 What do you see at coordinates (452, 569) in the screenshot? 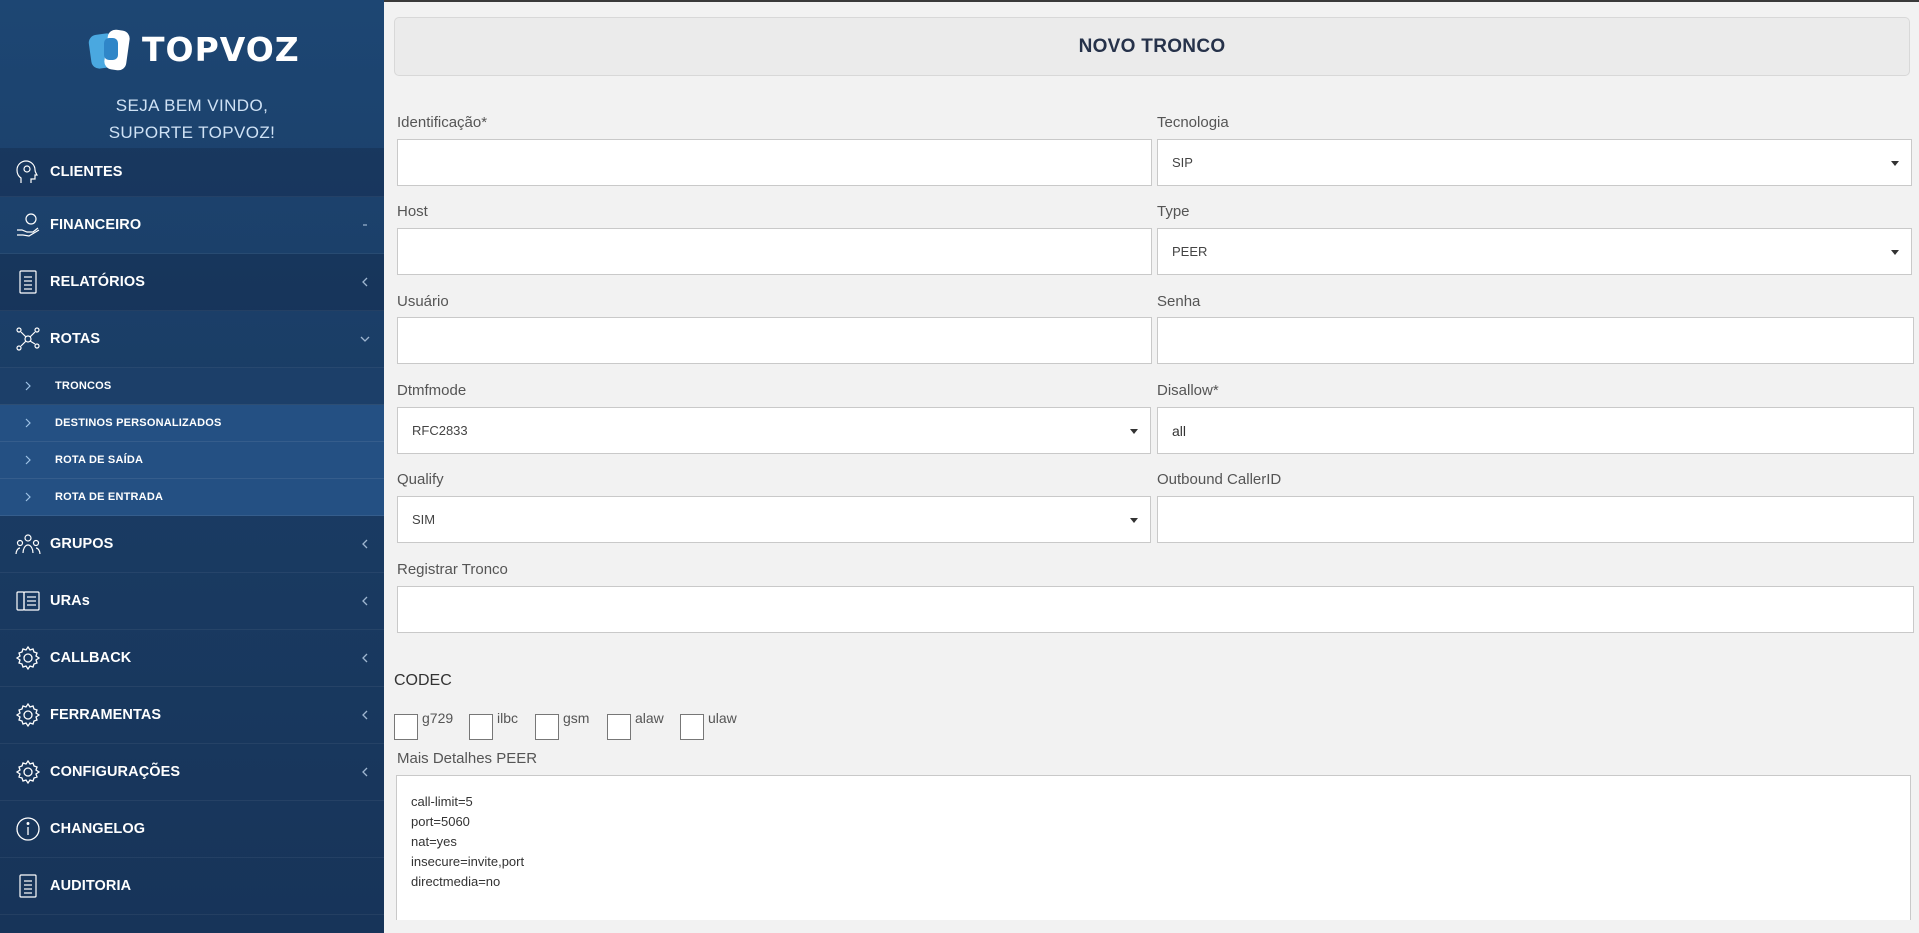
I see `registrar-tronco-label: Registrar Tronco` at bounding box center [452, 569].